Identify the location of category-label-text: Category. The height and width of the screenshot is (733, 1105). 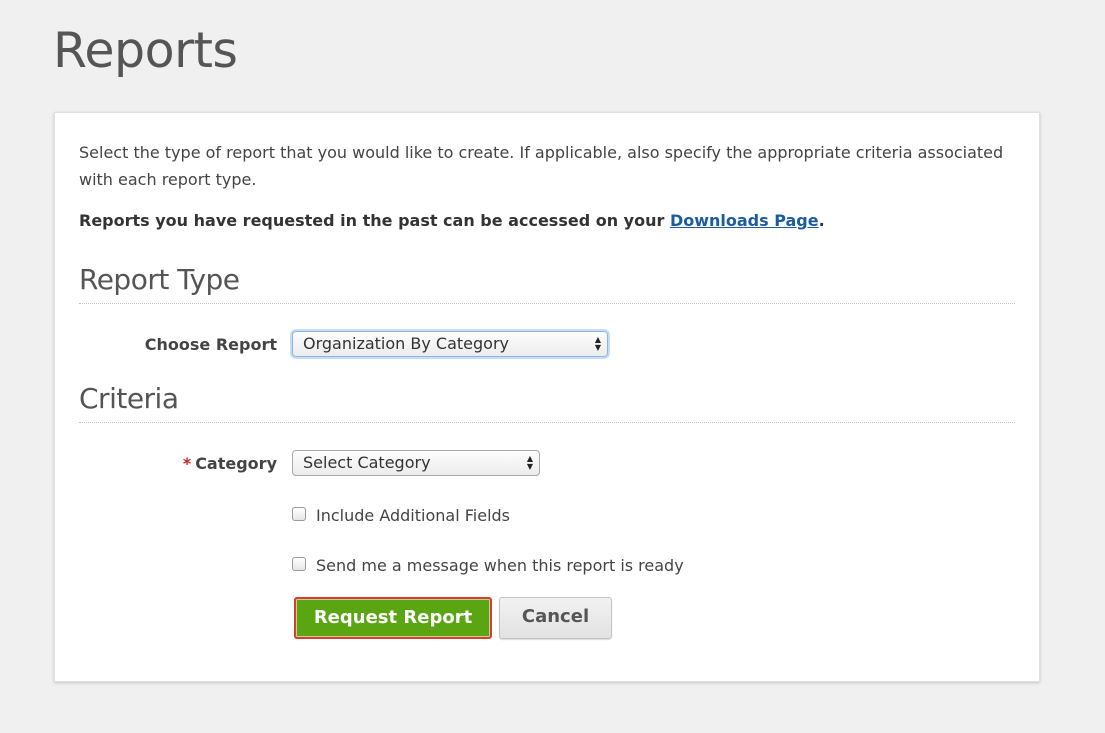
(236, 463).